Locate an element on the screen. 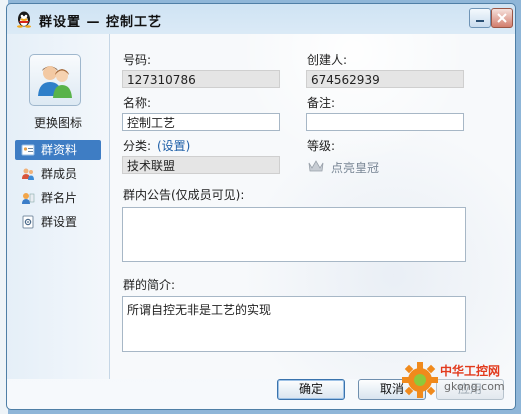 Image resolution: width=521 pixels, height=414 pixels. sidebar-item-label: 群名片 is located at coordinates (59, 198).